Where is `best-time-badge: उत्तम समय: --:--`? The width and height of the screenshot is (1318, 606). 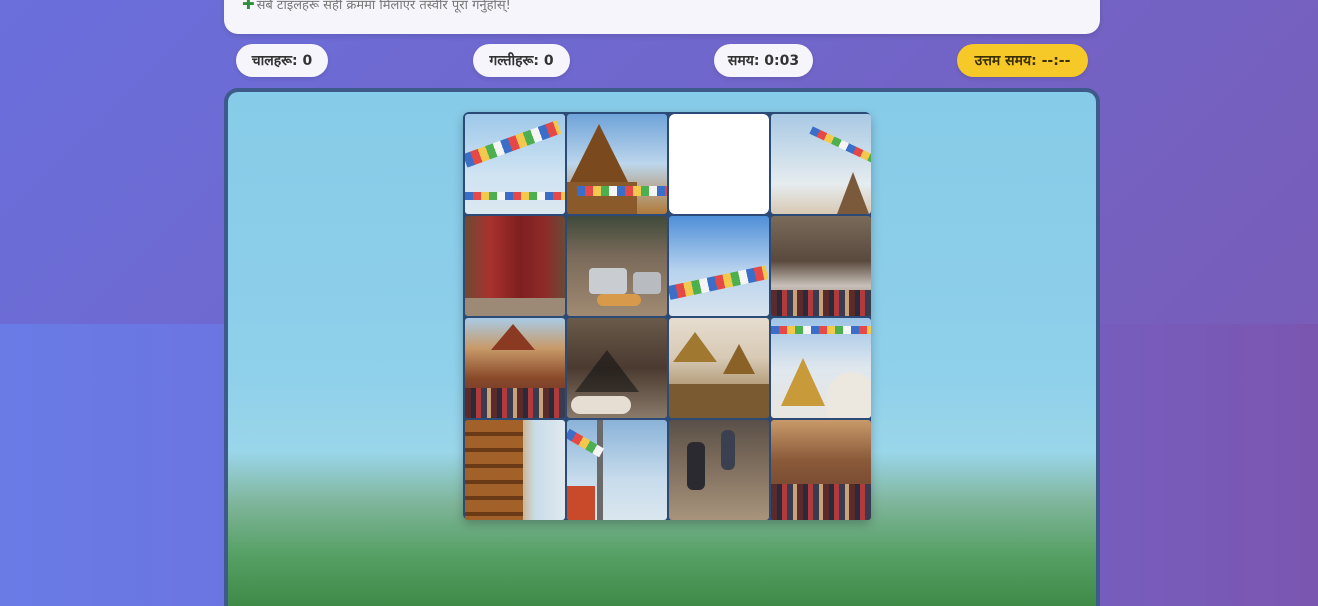
best-time-badge: उत्तम समय: --:-- is located at coordinates (1022, 60).